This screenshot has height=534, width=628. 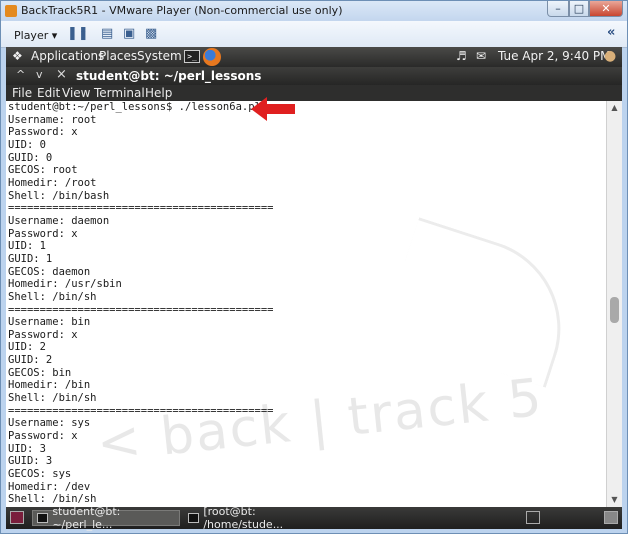 I want to click on menu-terminal: Terminal, so click(x=119, y=93).